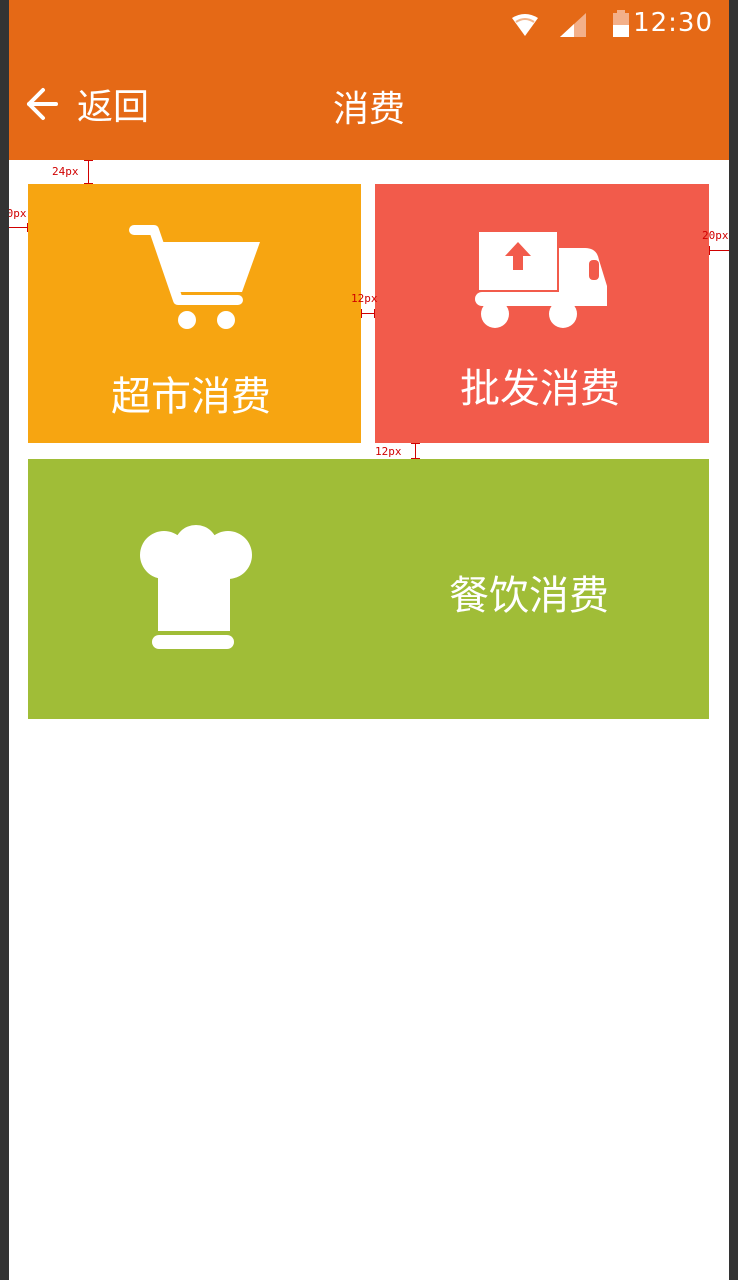 Image resolution: width=738 pixels, height=1280 pixels. What do you see at coordinates (540, 389) in the screenshot?
I see `wholesale-label: 批发消费` at bounding box center [540, 389].